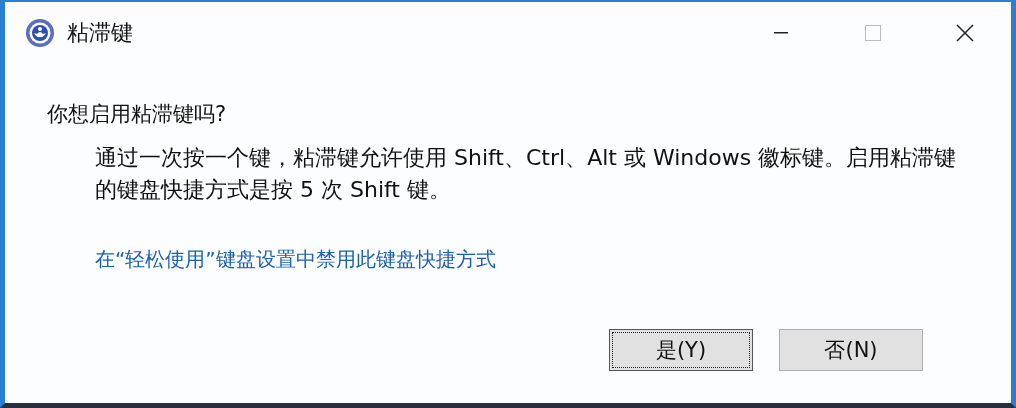  I want to click on settings-link: 在“轻松使用”键盘设置中禁用此键盘快捷方式, so click(295, 259).